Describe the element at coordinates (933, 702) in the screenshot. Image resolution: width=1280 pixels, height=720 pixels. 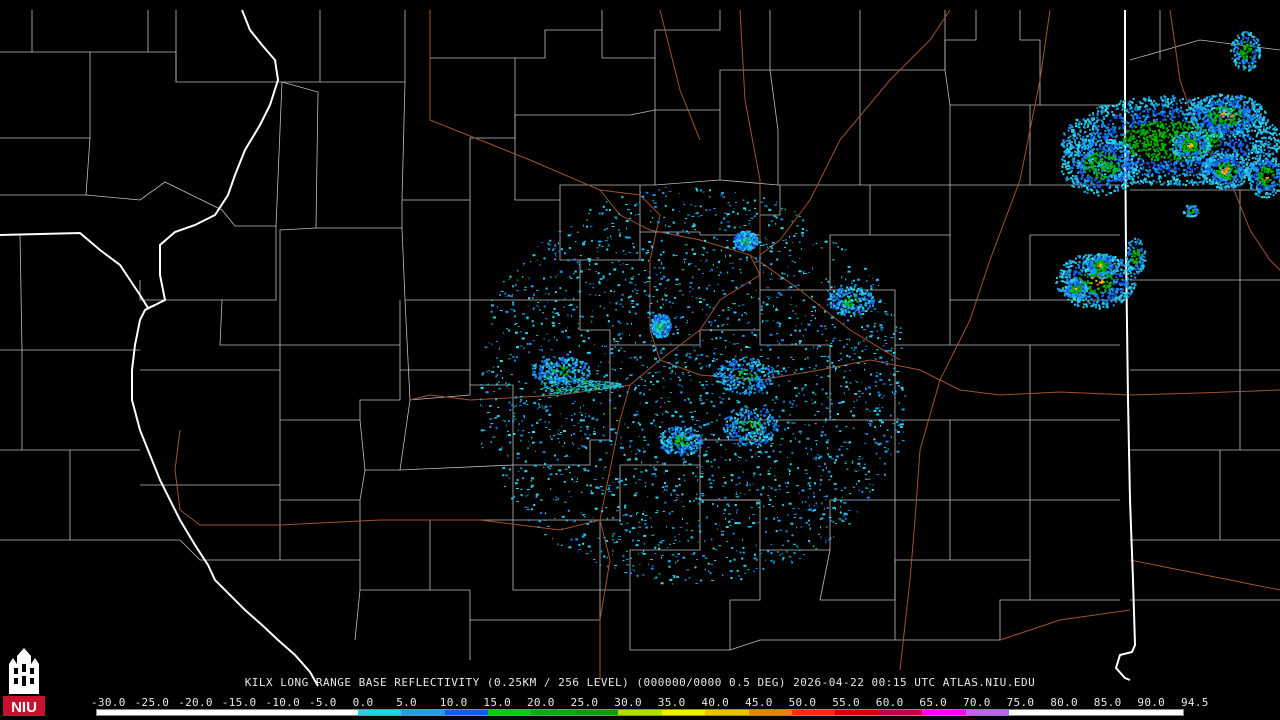
I see `scale-label: 65.0` at that location.